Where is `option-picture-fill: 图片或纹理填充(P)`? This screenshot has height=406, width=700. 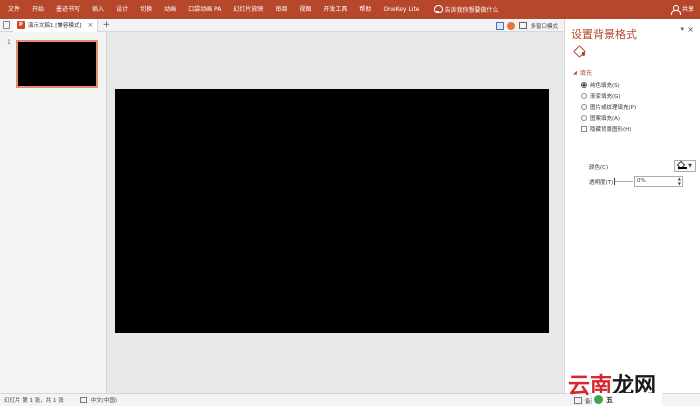 option-picture-fill: 图片或纹理填充(P) is located at coordinates (608, 107).